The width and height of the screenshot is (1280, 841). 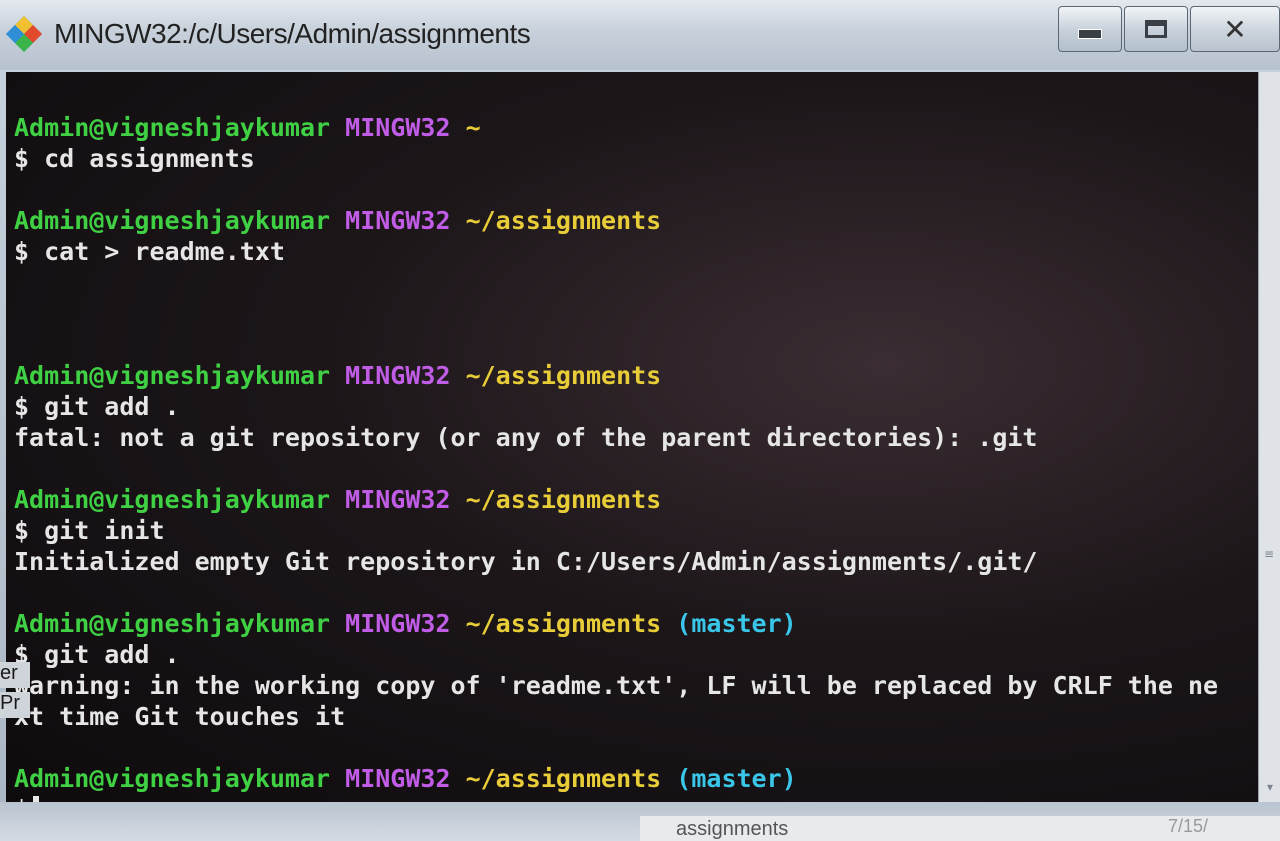 What do you see at coordinates (636, 530) in the screenshot?
I see `command-line: $ git init` at bounding box center [636, 530].